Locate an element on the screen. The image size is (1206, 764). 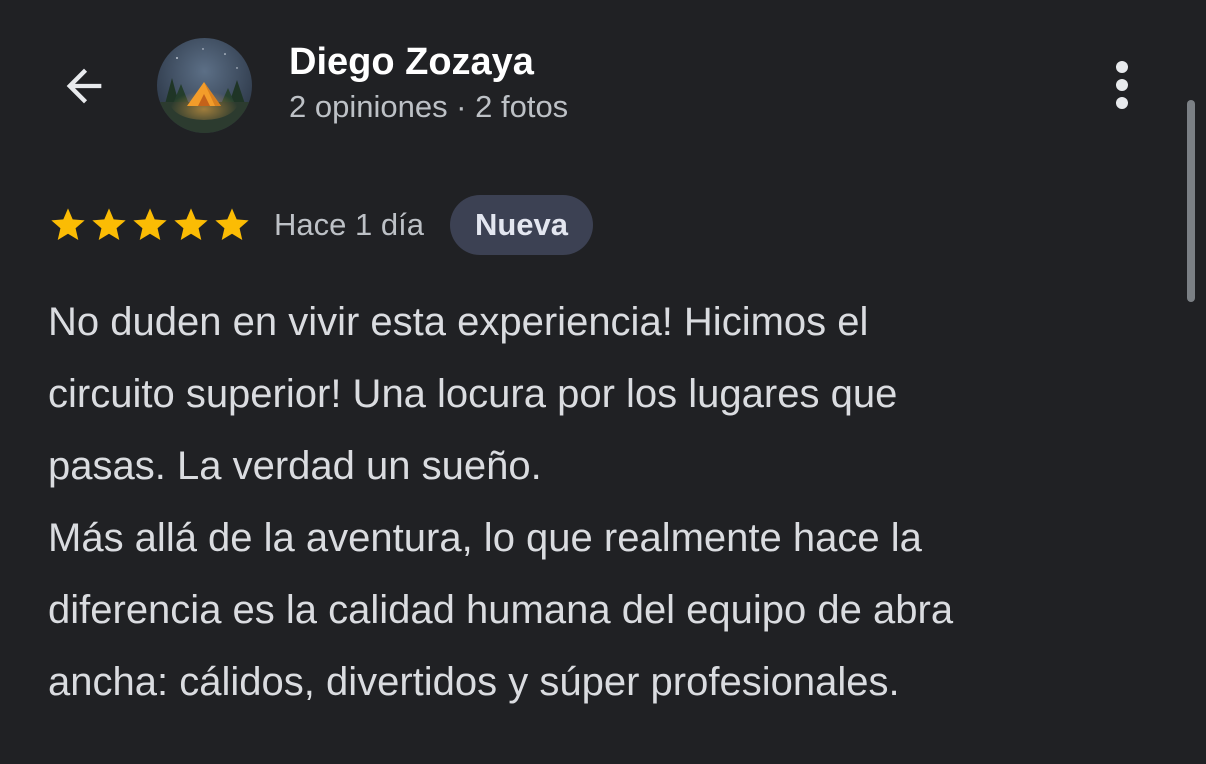
arrow-back-icon is located at coordinates (84, 86).